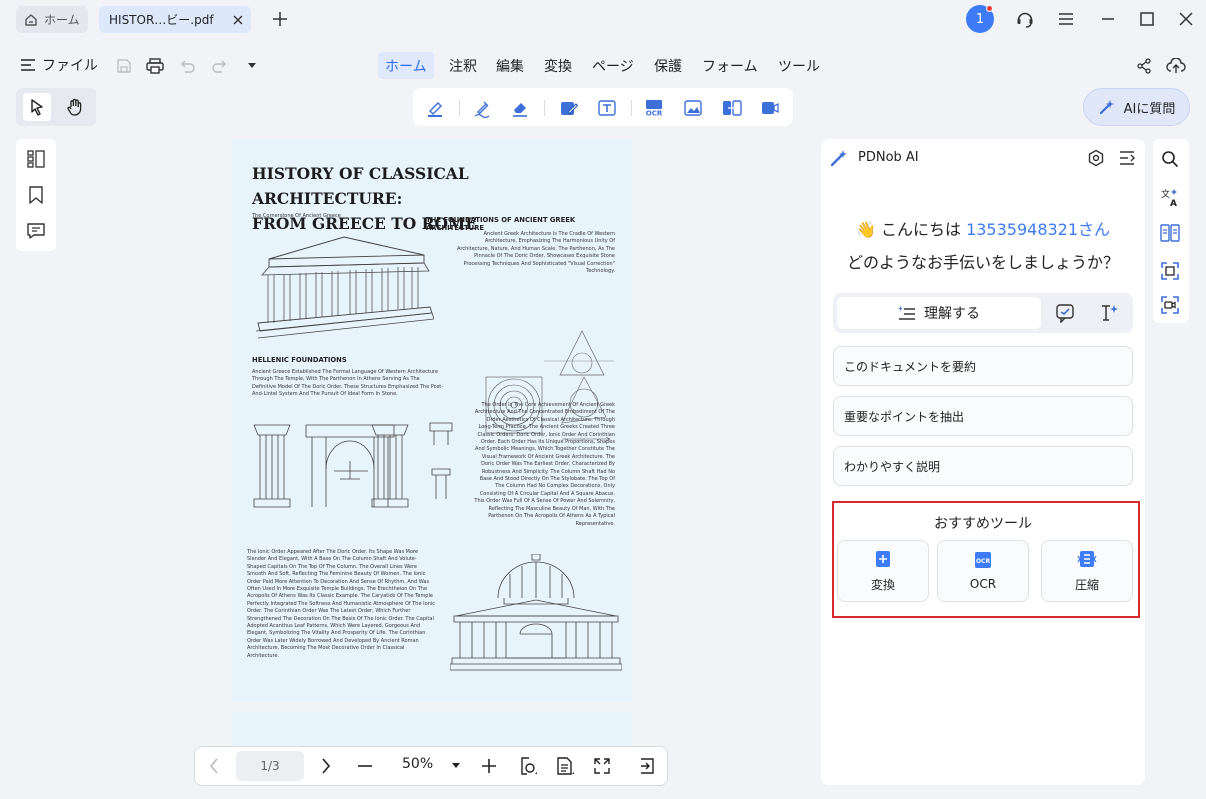 The height and width of the screenshot is (799, 1206). What do you see at coordinates (482, 108) in the screenshot?
I see `stamp-sign-tool-icon` at bounding box center [482, 108].